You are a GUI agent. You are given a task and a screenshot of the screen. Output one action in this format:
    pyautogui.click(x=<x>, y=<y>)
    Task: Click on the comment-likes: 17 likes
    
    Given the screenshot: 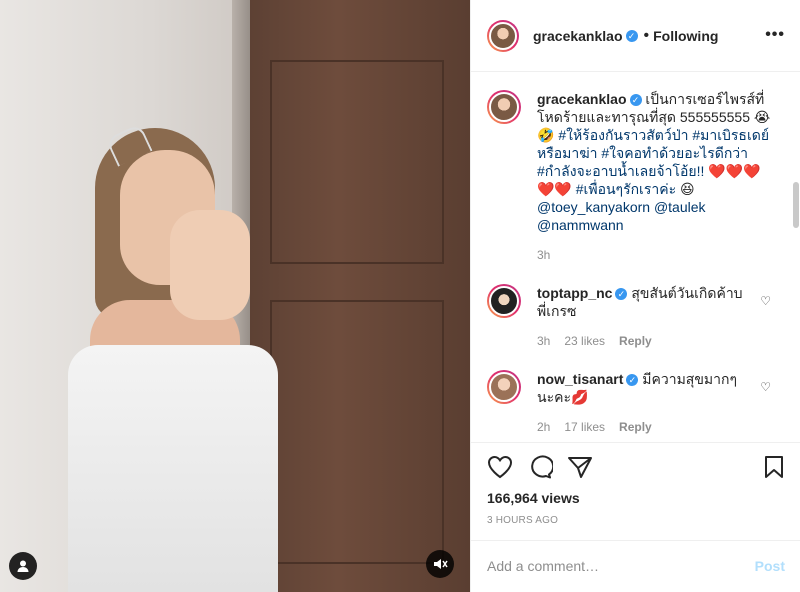 What is the action you would take?
    pyautogui.click(x=584, y=427)
    